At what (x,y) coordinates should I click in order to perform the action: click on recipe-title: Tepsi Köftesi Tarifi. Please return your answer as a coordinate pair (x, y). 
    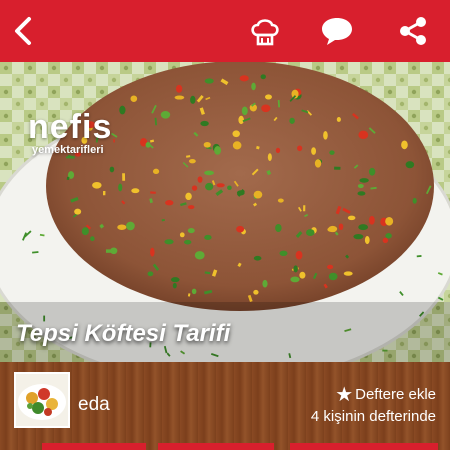
    Looking at the image, I should click on (123, 333).